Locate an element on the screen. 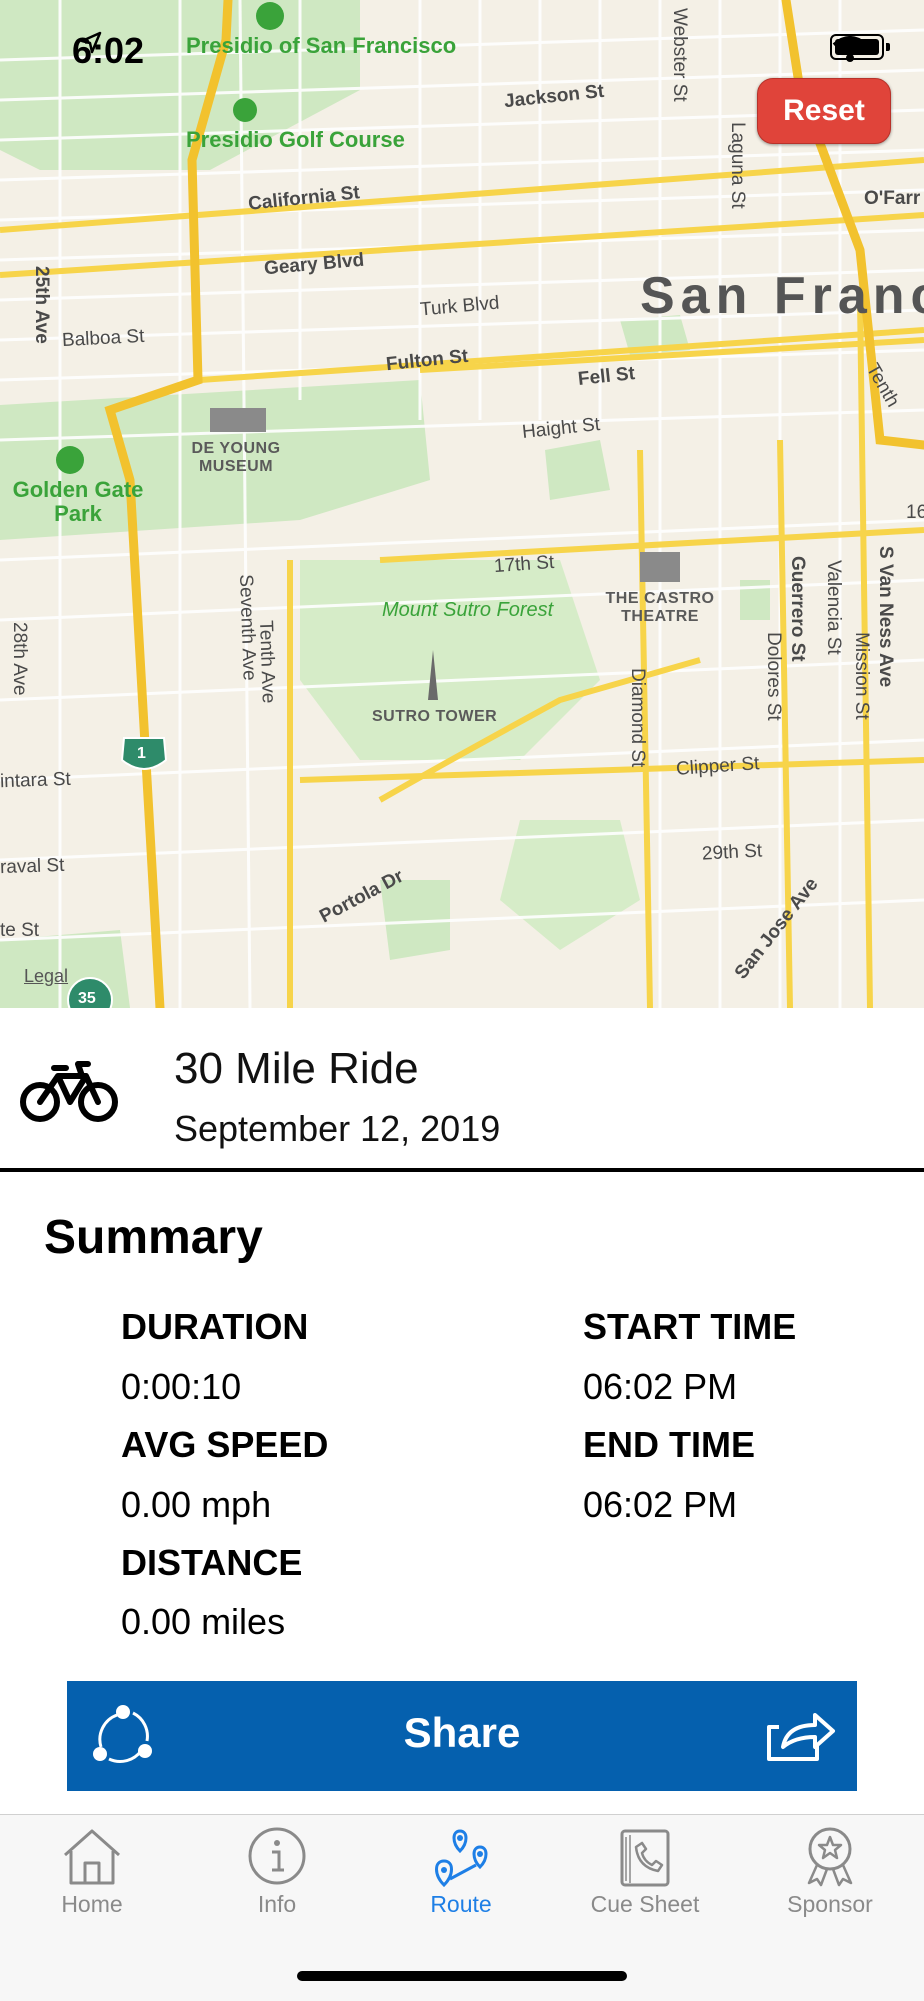 The image size is (924, 2001). tab-cue-sheet: Cue Sheet is located at coordinates (645, 1880).